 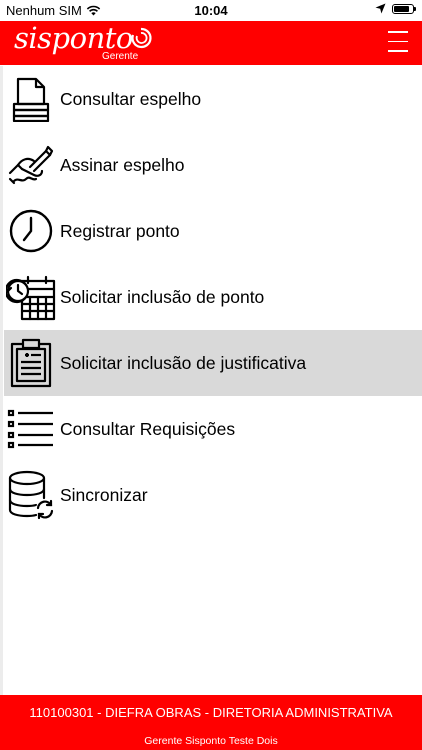 I want to click on checklist-icon, so click(x=31, y=429).